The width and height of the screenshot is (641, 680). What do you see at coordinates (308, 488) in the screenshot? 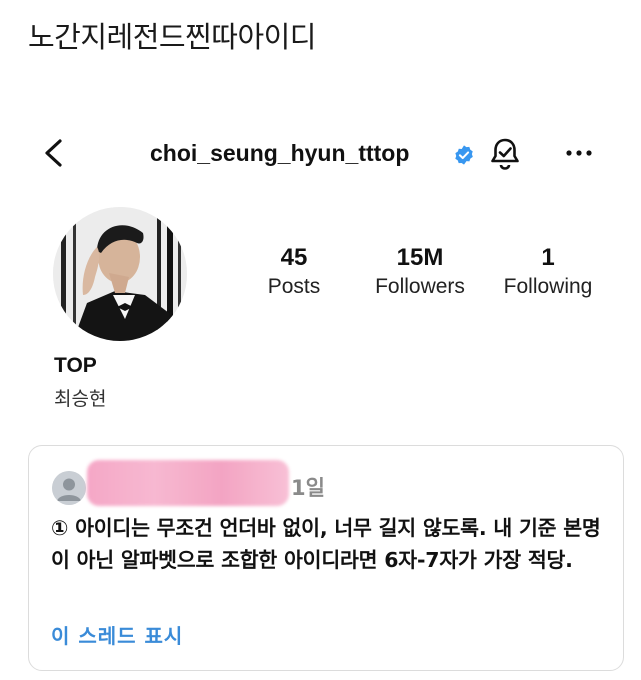
I see `comment-time: 1일` at bounding box center [308, 488].